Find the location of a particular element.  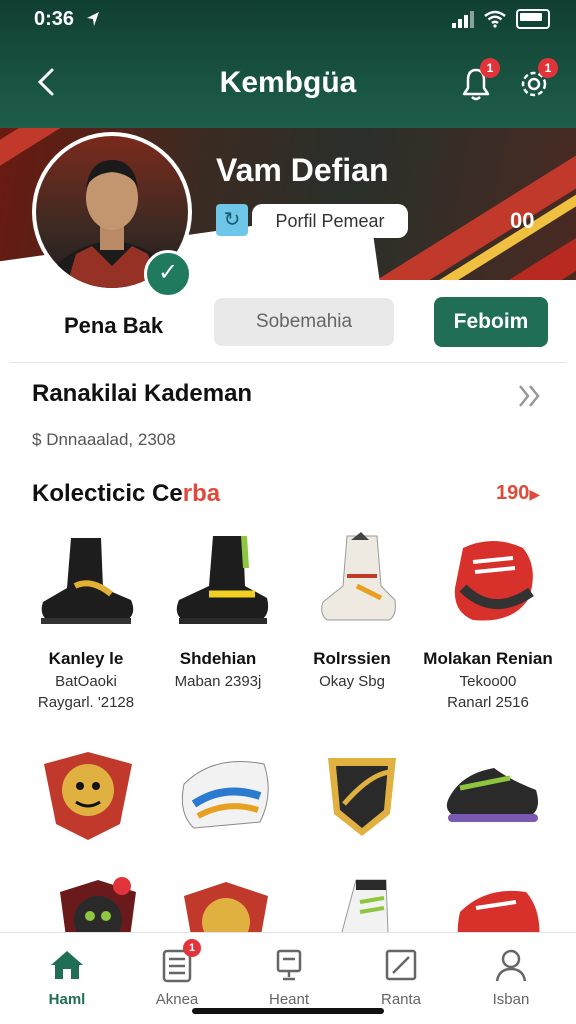

status-icons is located at coordinates (501, 19).